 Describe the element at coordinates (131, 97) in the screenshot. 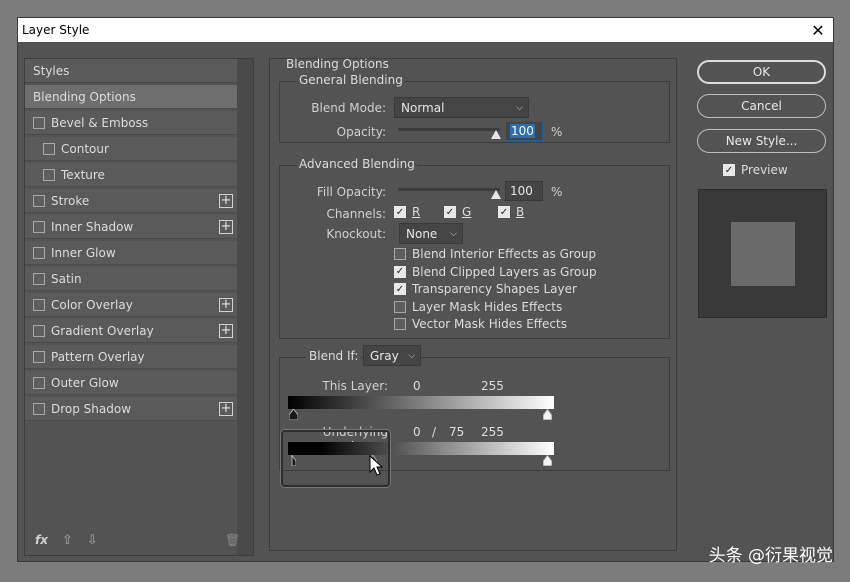

I see `style-item-blending-options: Blending Options` at that location.